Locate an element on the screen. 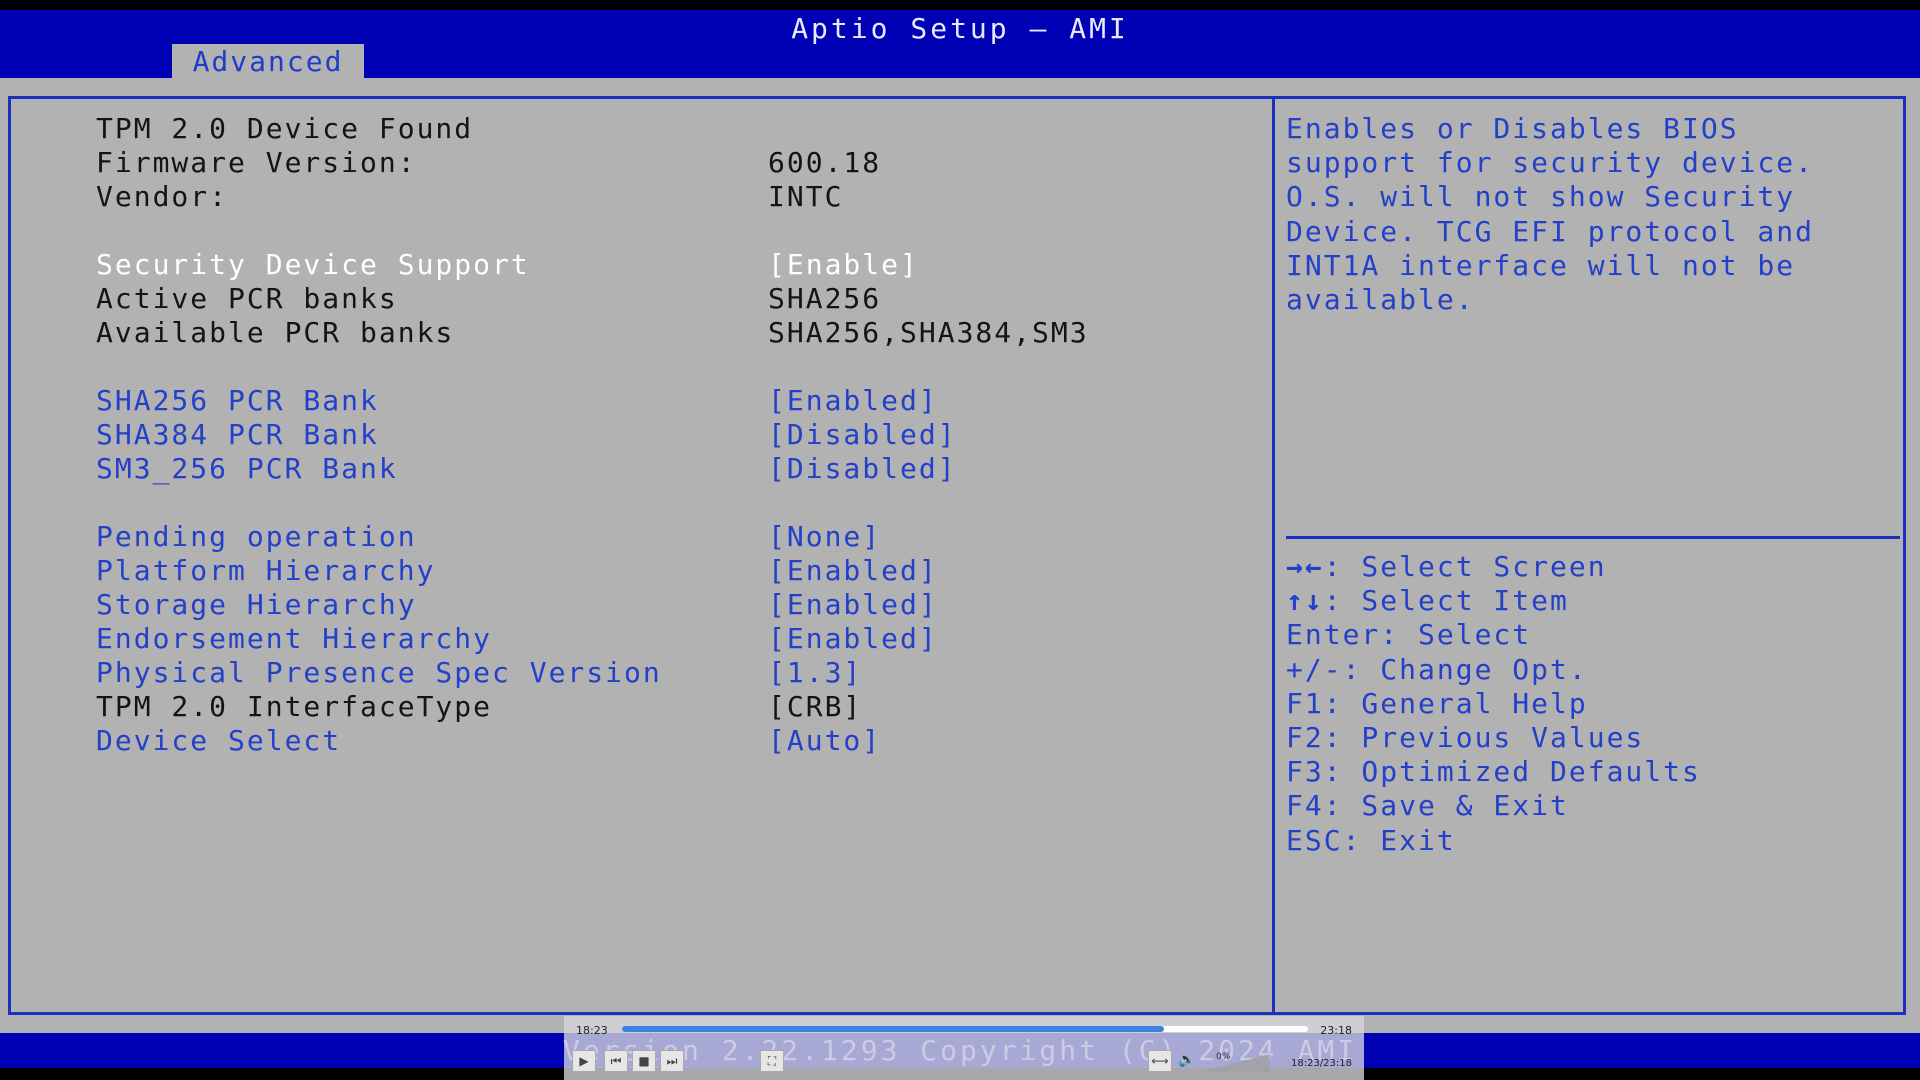 The width and height of the screenshot is (1920, 1080). key-help-f4: F4: Save & Exit is located at coordinates (1427, 806).